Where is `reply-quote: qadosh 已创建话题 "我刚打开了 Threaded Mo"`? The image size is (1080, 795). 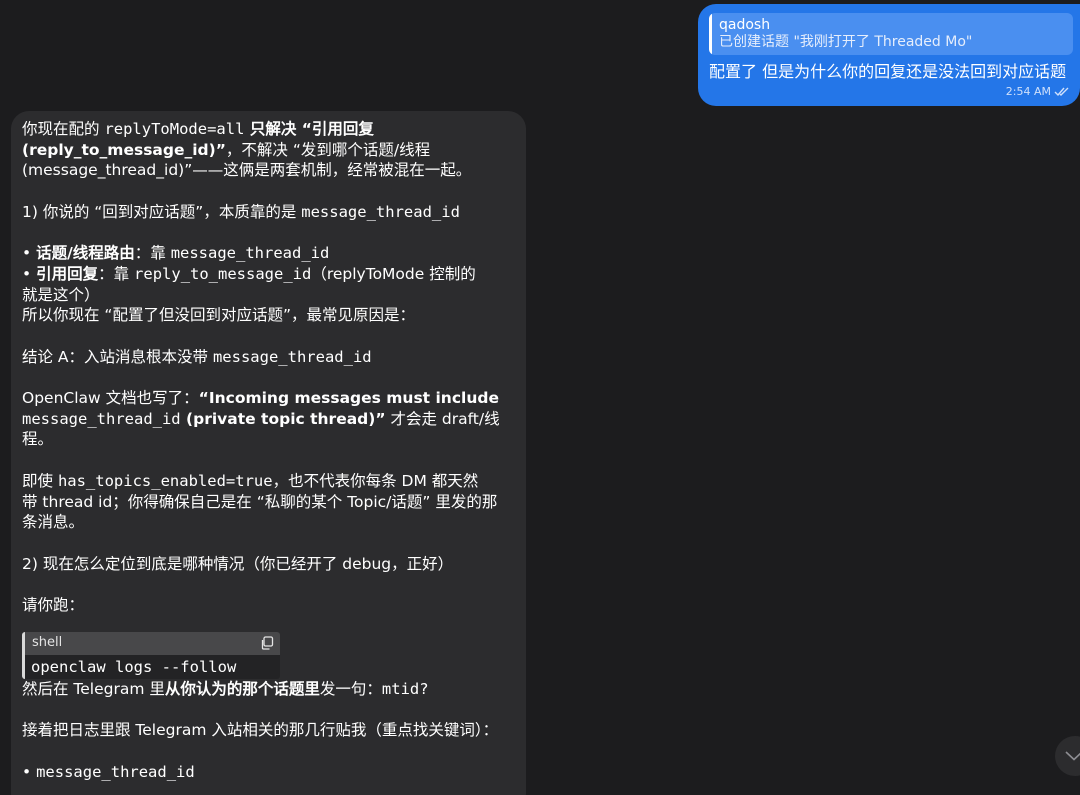
reply-quote: qadosh 已创建话题 "我刚打开了 Threaded Mo" is located at coordinates (891, 34).